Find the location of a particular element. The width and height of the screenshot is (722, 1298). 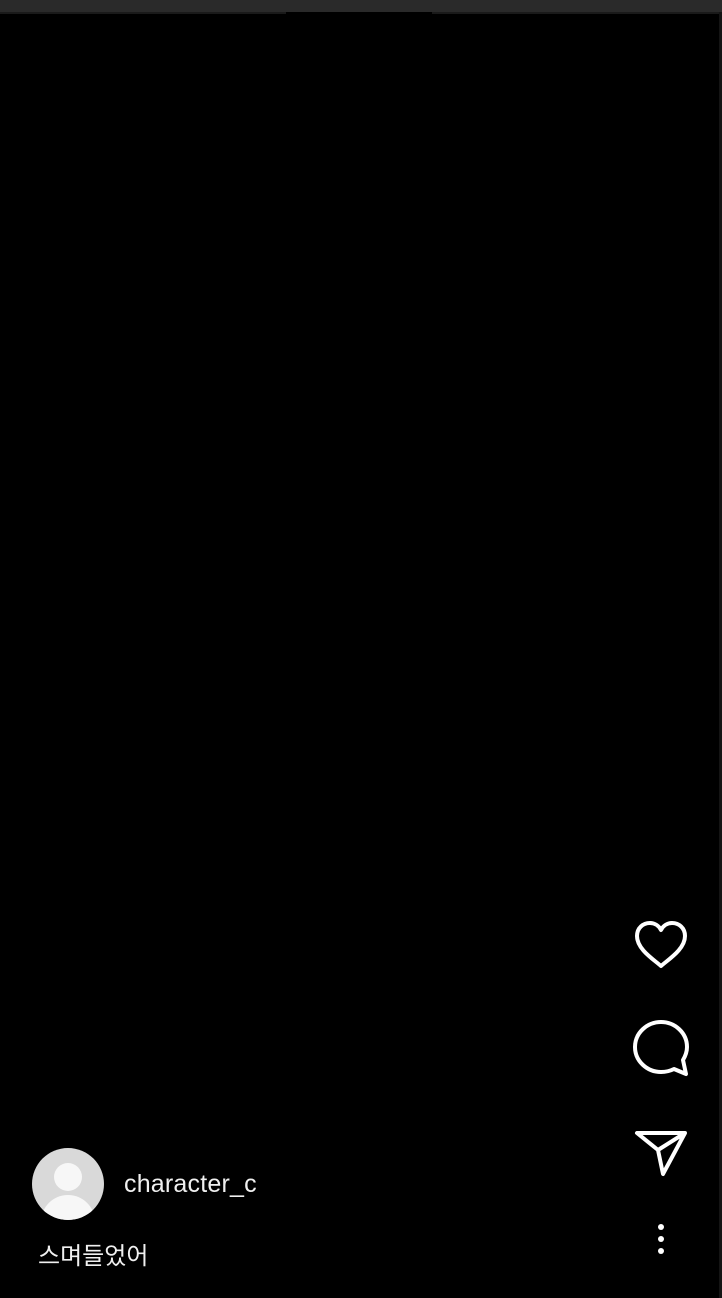

heart-icon is located at coordinates (661, 944).